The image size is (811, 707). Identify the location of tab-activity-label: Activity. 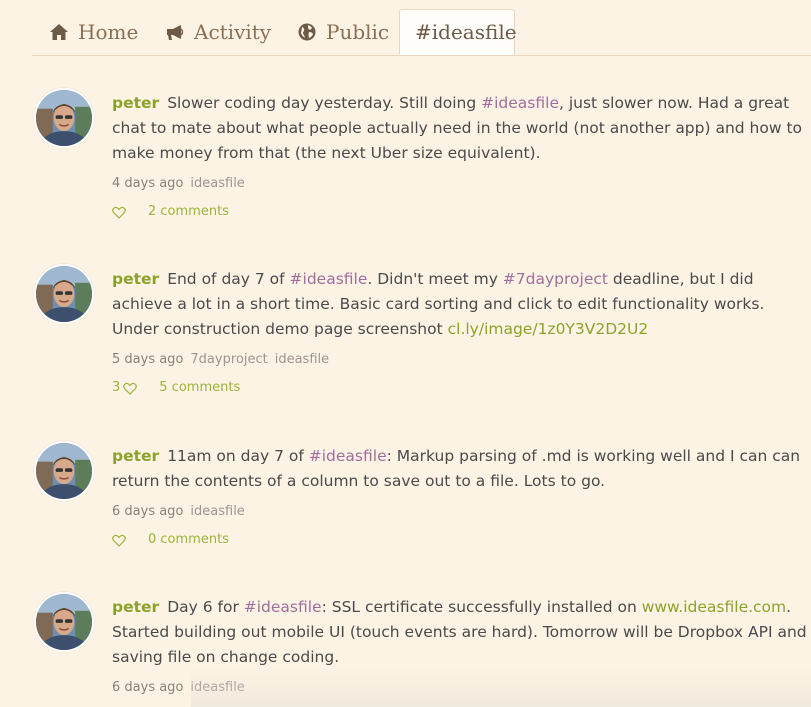
(233, 32).